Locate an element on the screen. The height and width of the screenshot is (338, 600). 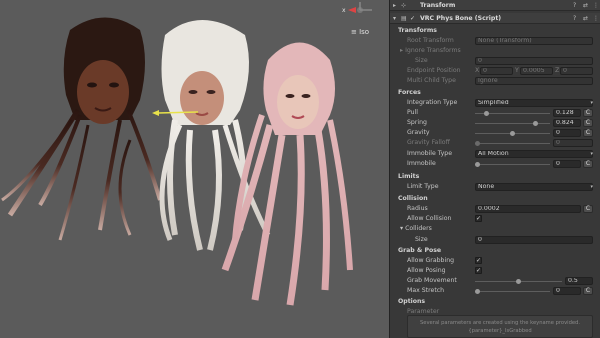
row-ignore-transforms: ▸ Ignore Transforms is located at coordinates (495, 52).